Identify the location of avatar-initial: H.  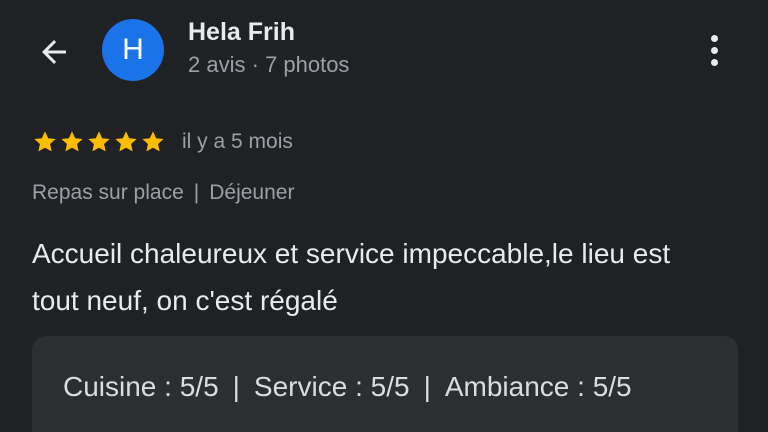
(133, 49).